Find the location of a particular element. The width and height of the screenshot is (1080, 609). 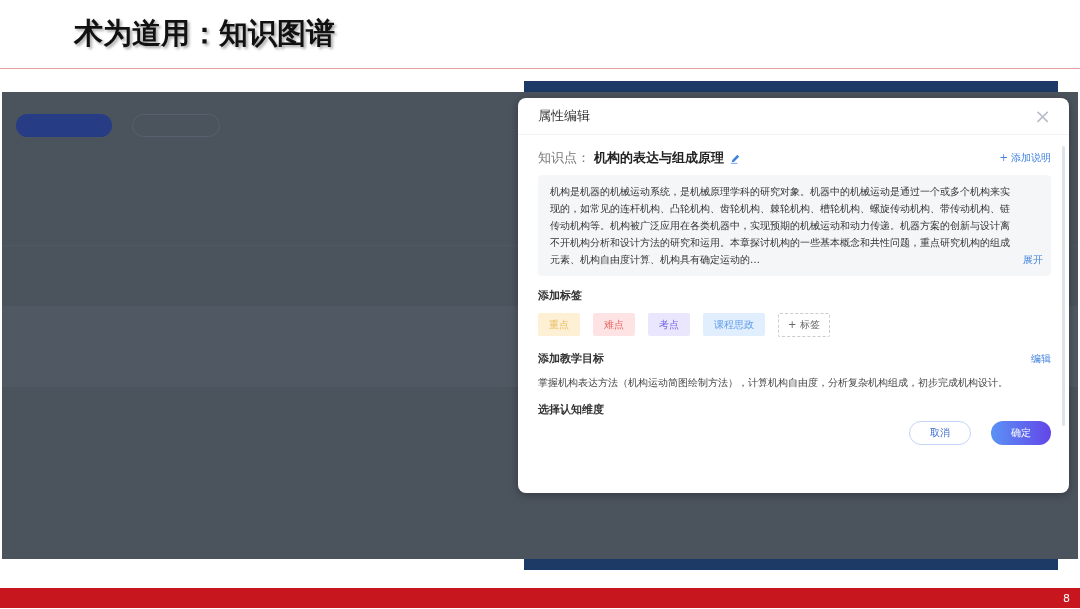

slide-title: 术为道用：知识图谱 is located at coordinates (204, 33).